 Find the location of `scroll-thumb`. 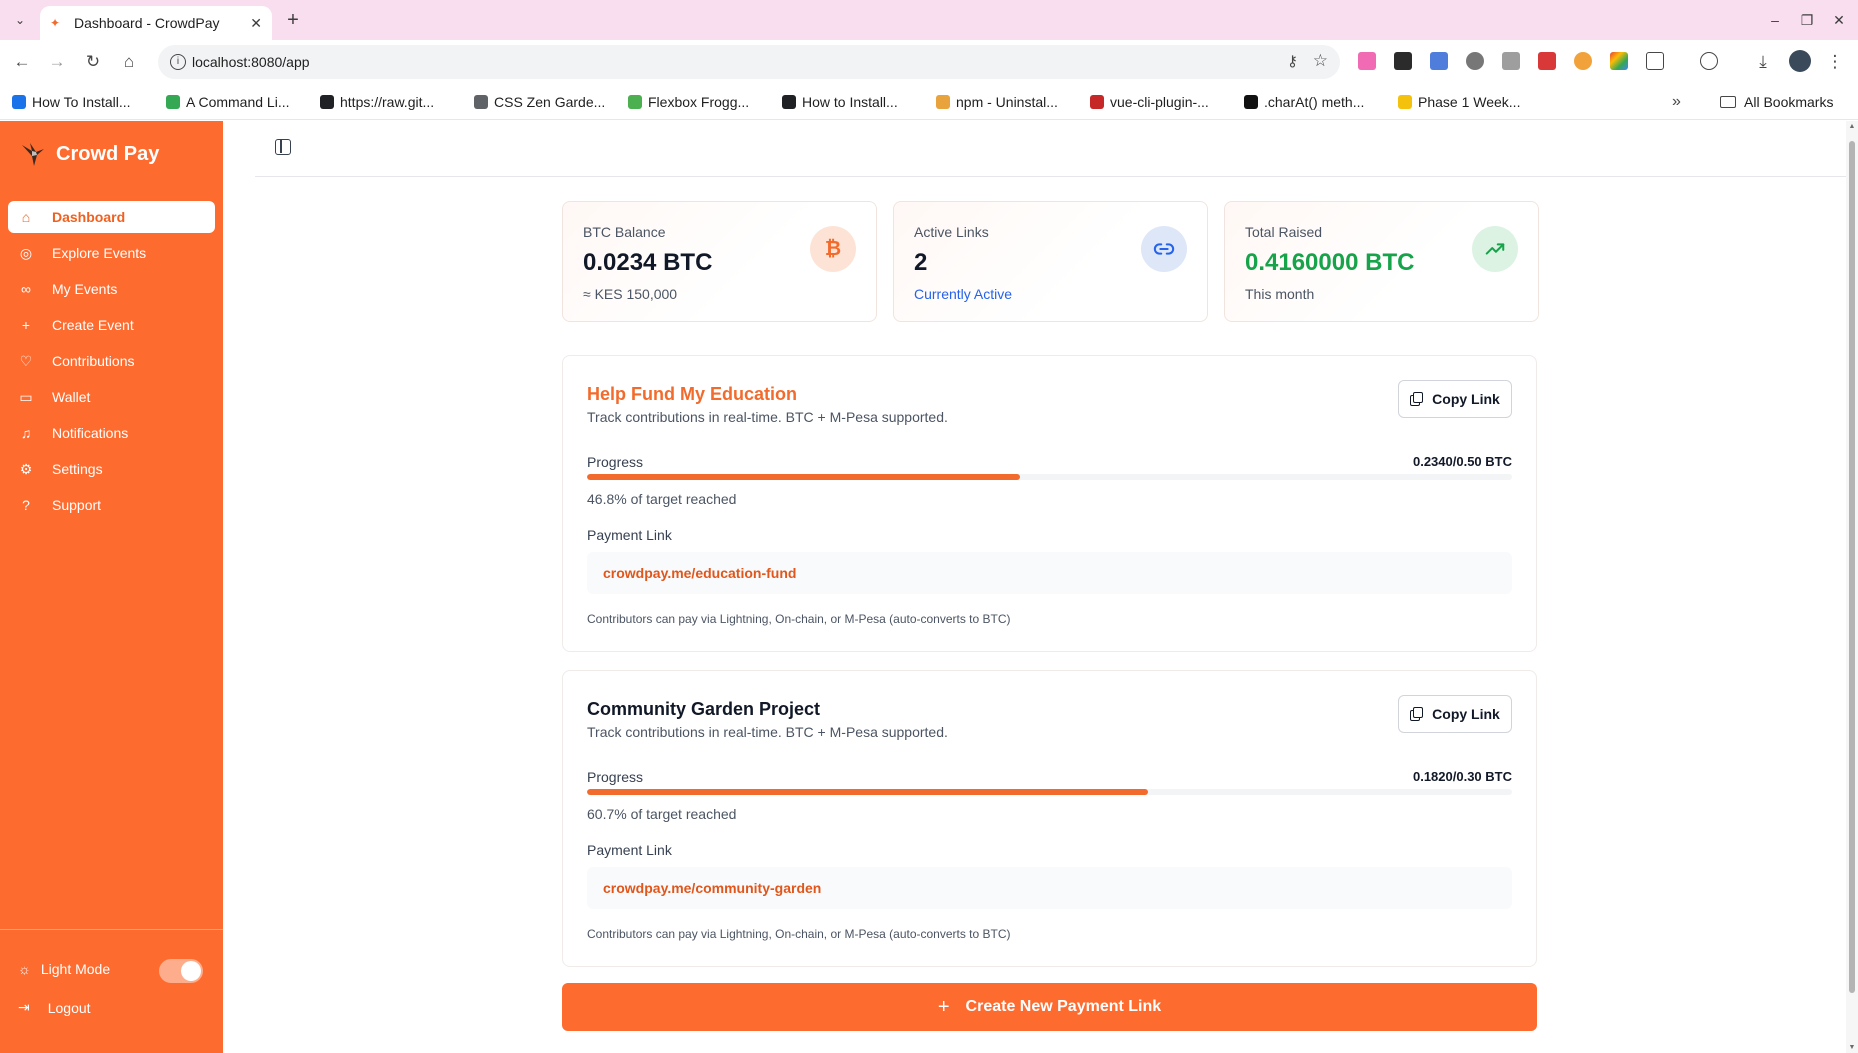

scroll-thumb is located at coordinates (1852, 567).